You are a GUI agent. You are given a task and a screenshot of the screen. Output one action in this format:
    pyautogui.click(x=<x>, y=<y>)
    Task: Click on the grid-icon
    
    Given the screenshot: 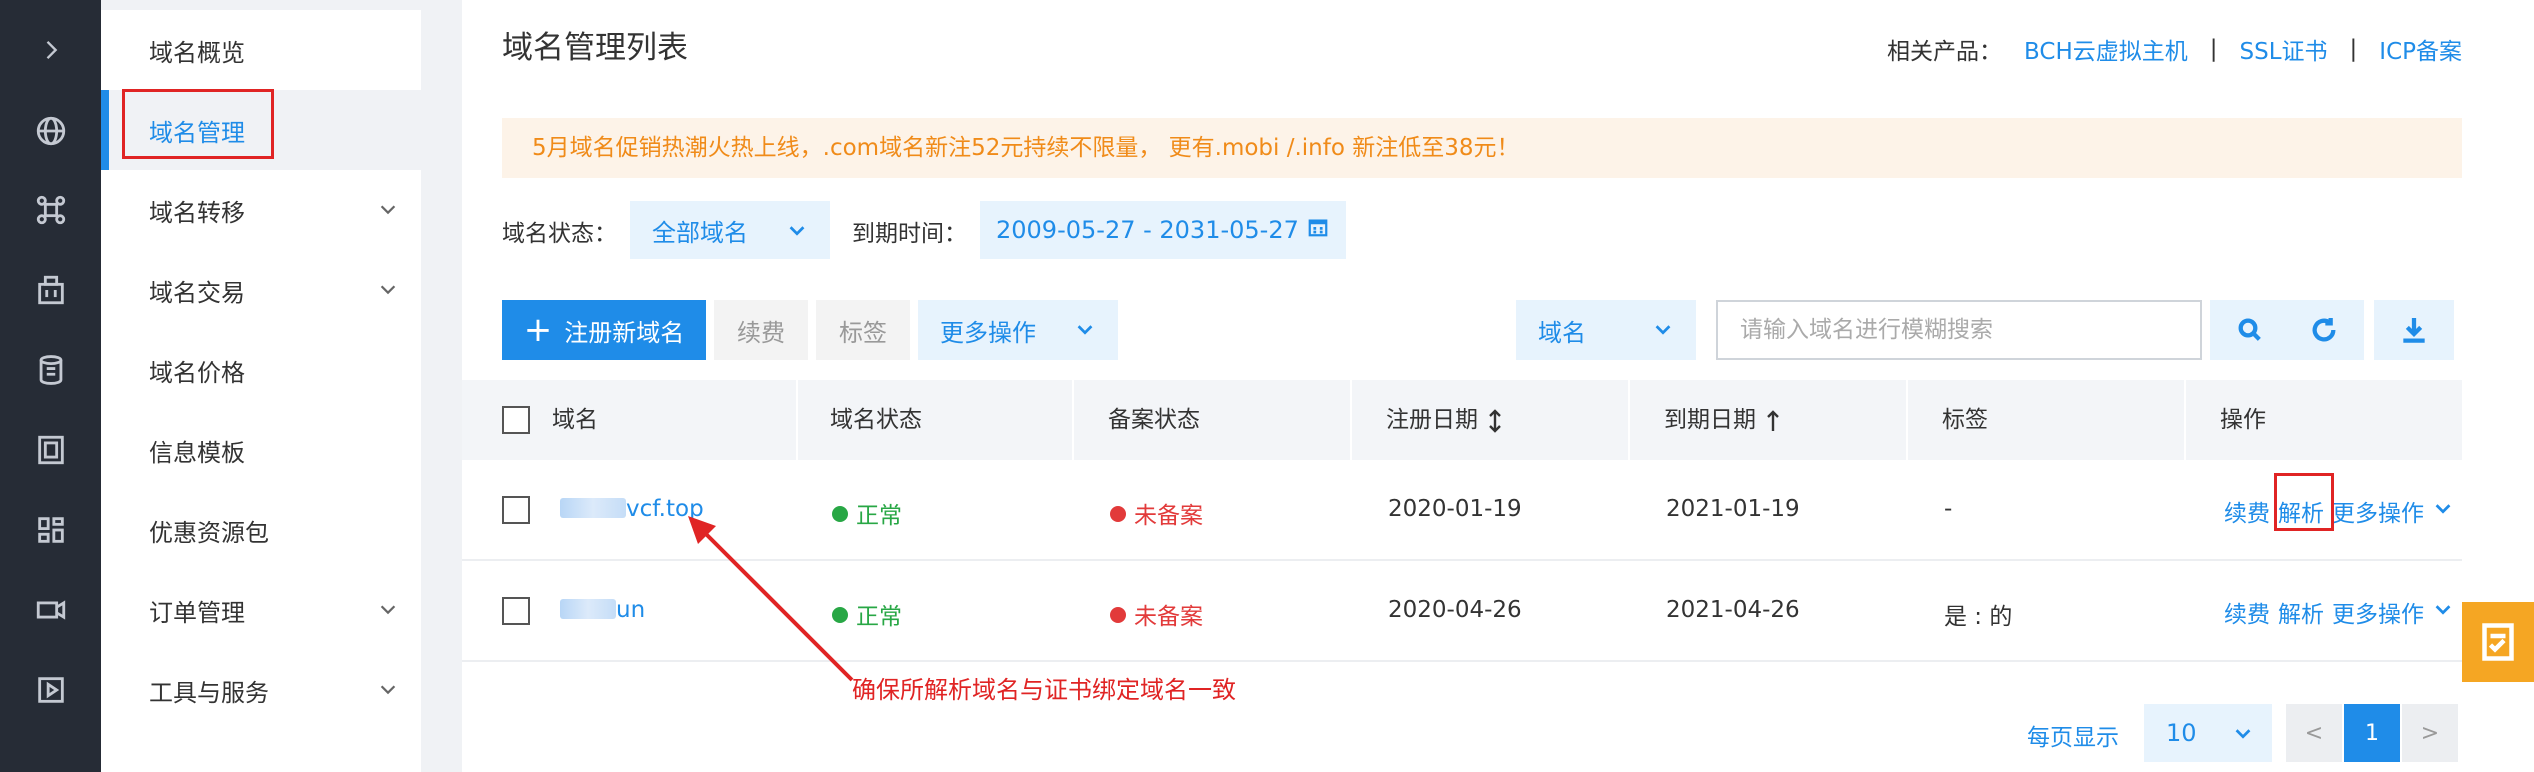 What is the action you would take?
    pyautogui.click(x=50, y=530)
    